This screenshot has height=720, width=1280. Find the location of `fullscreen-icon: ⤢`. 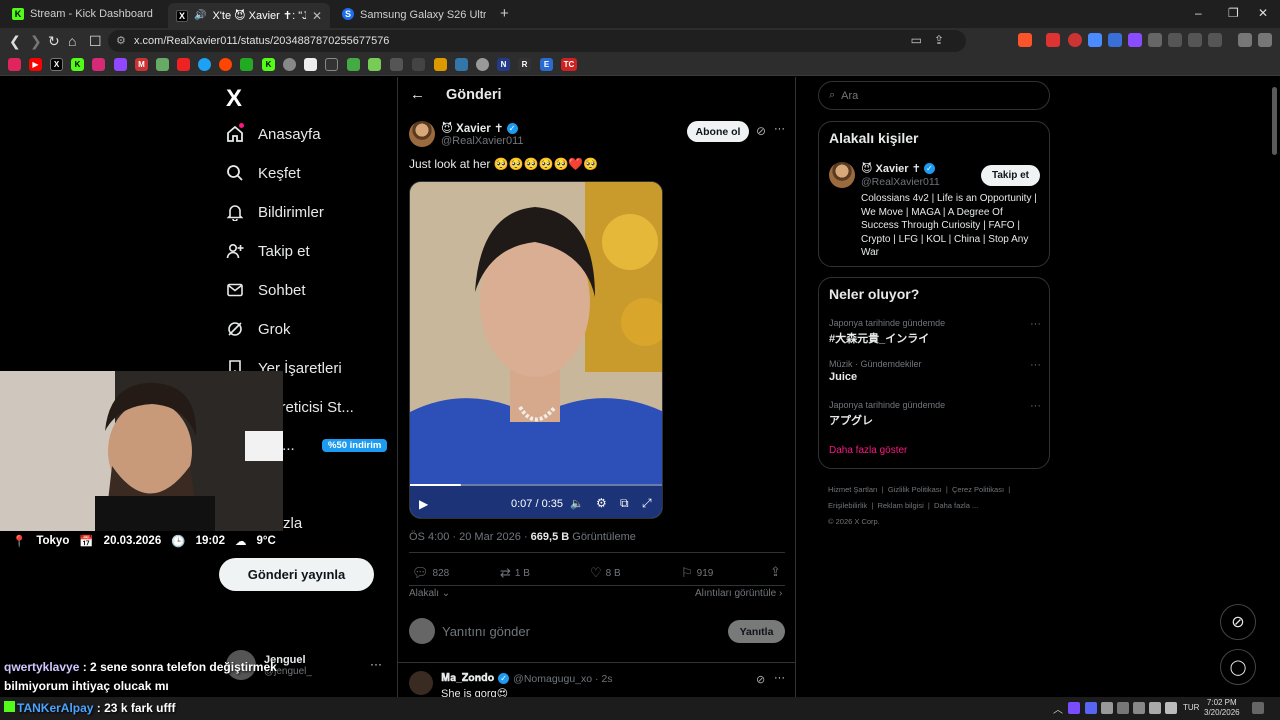

fullscreen-icon: ⤢ is located at coordinates (647, 503).